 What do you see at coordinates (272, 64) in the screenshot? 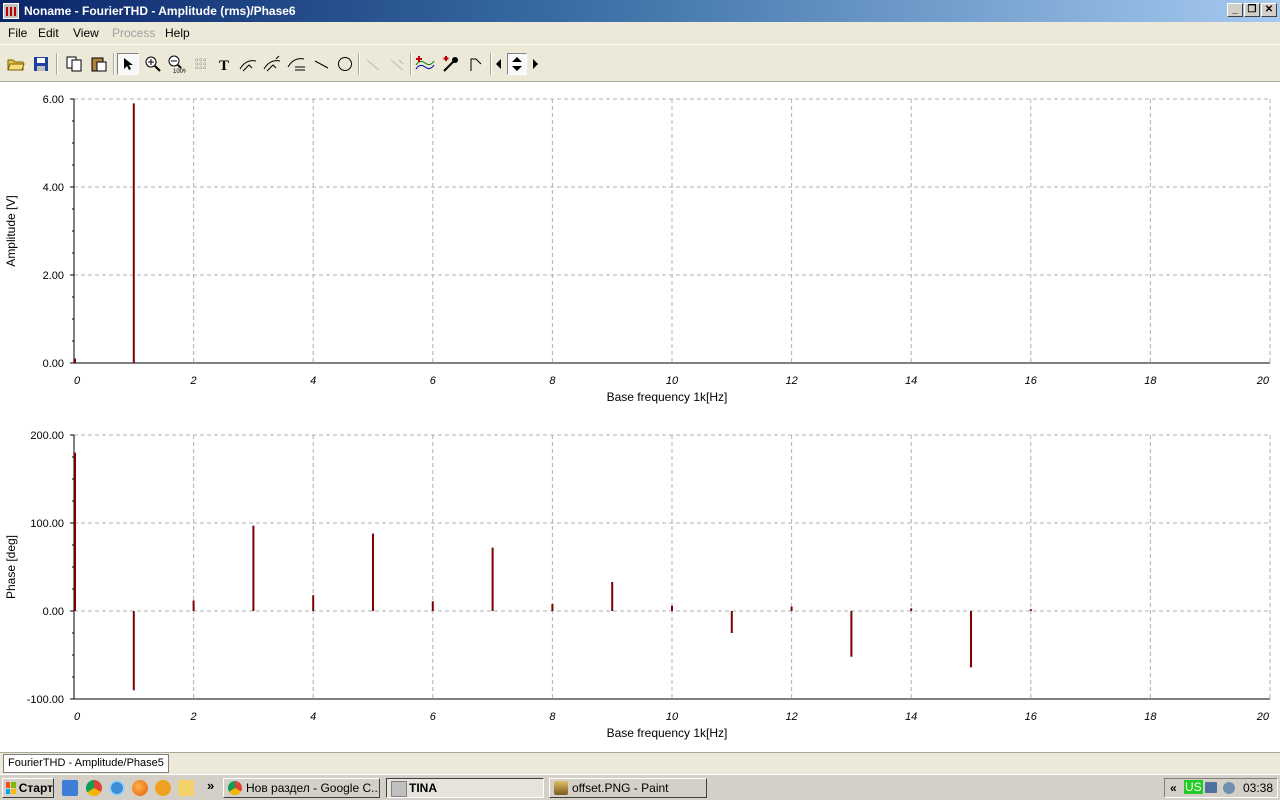
I see `curve-label-2-icon` at bounding box center [272, 64].